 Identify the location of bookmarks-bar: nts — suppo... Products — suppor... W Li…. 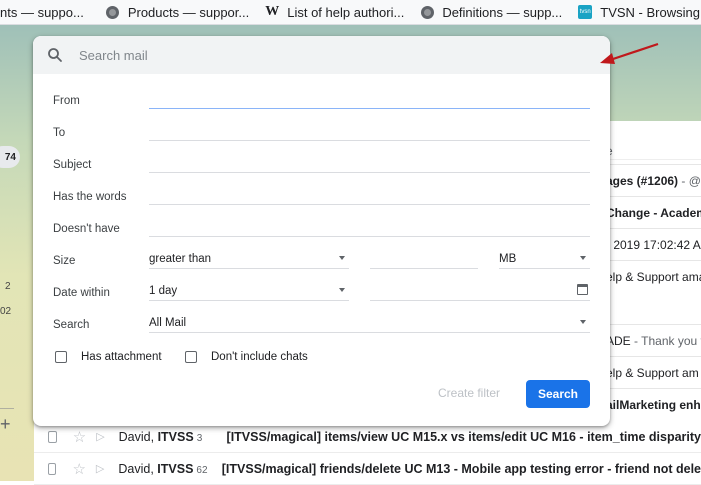
(350, 12).